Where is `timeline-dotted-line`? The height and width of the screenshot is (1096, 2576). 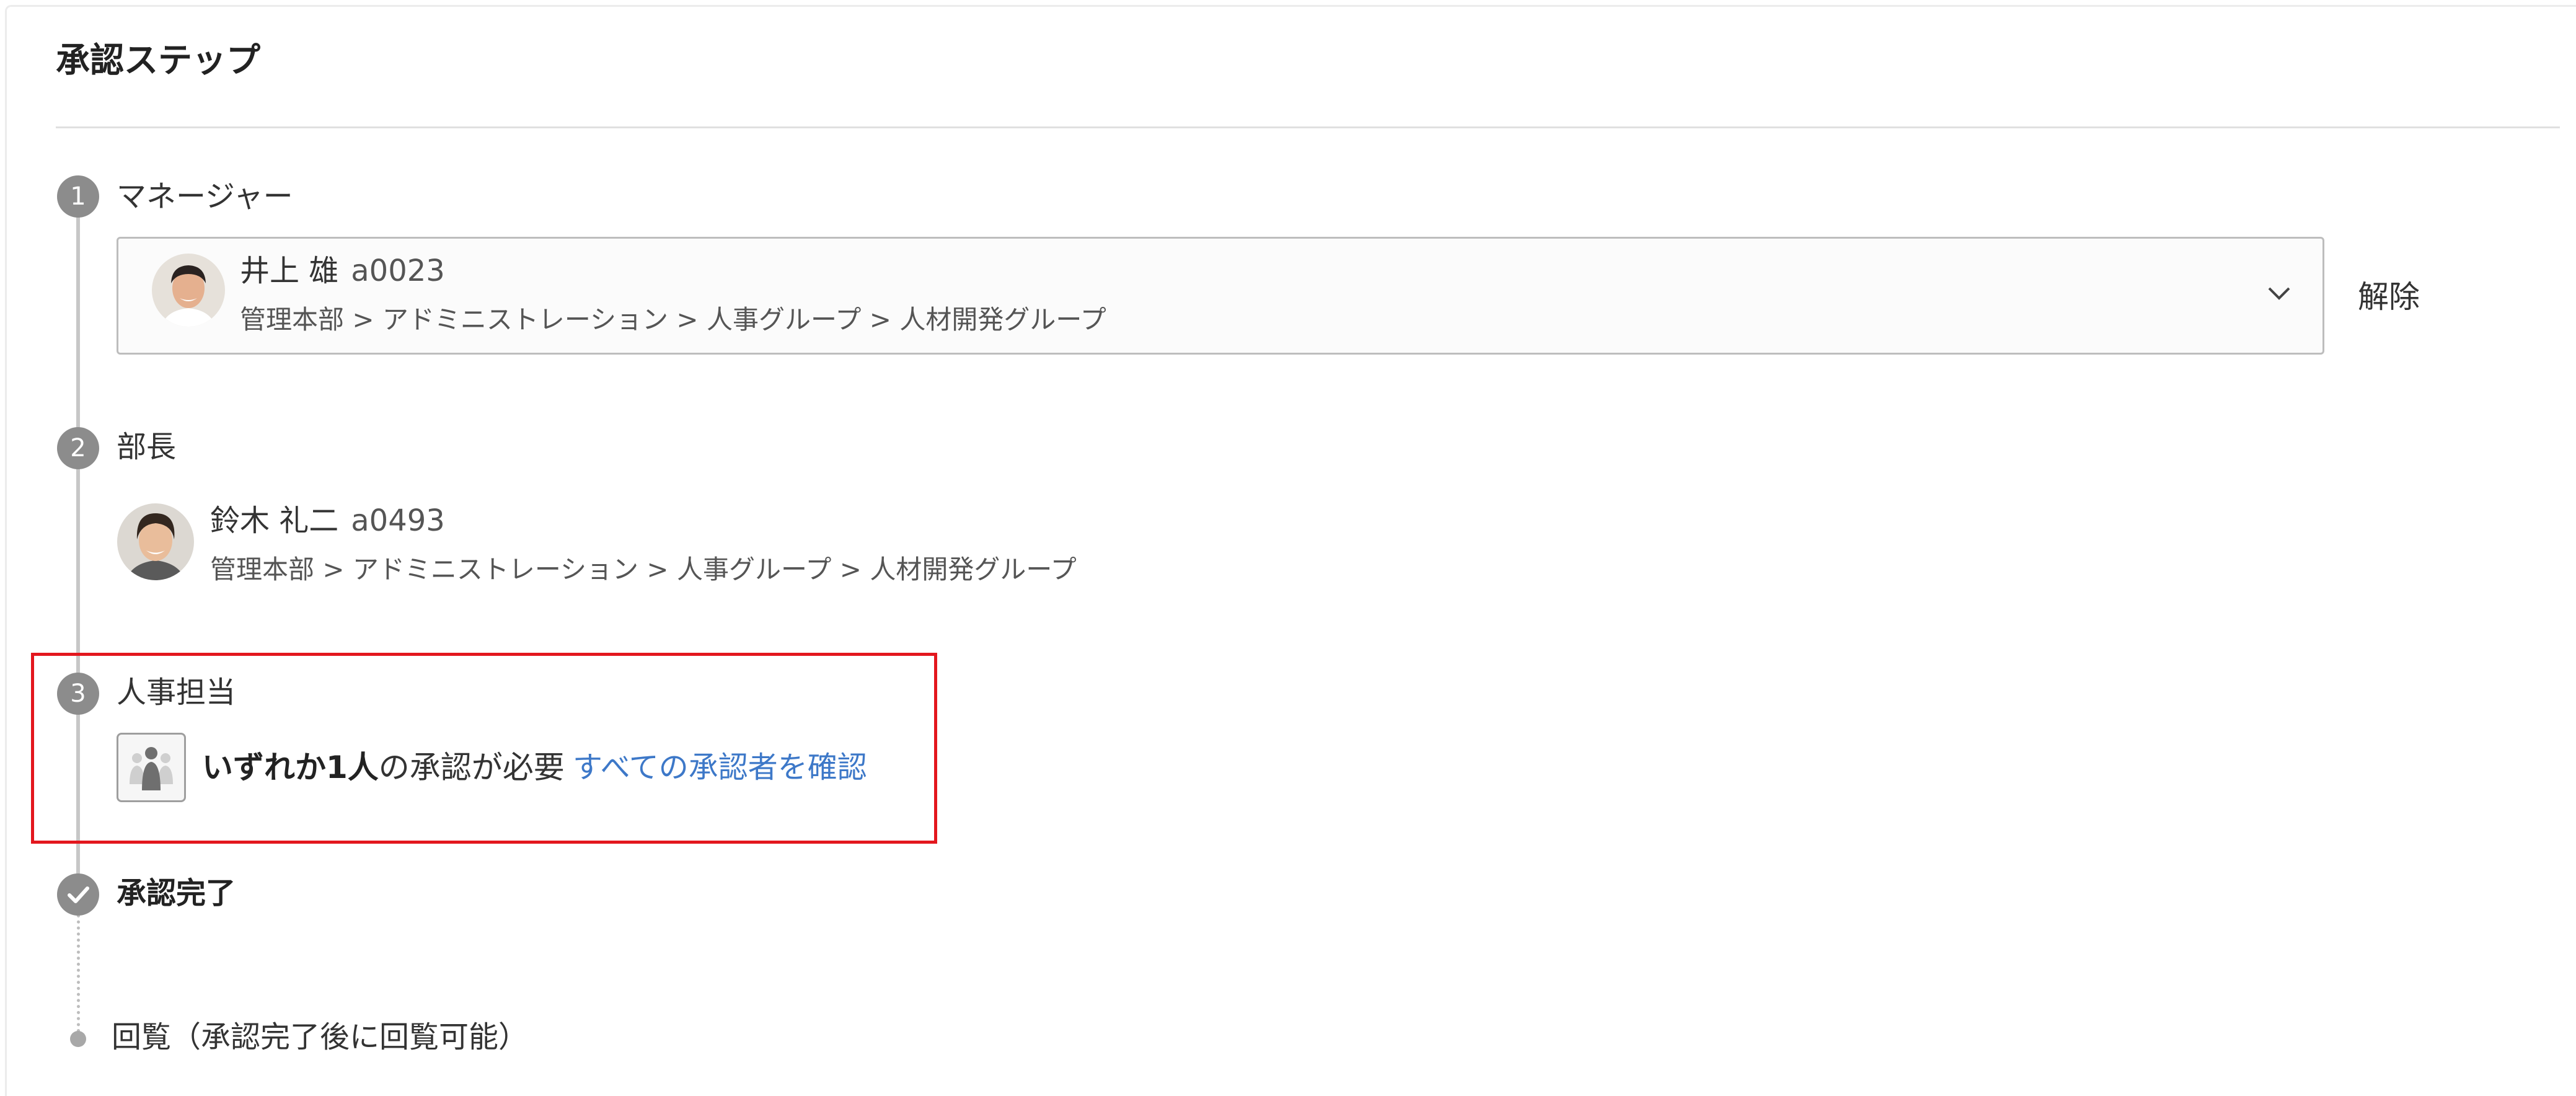 timeline-dotted-line is located at coordinates (78, 976).